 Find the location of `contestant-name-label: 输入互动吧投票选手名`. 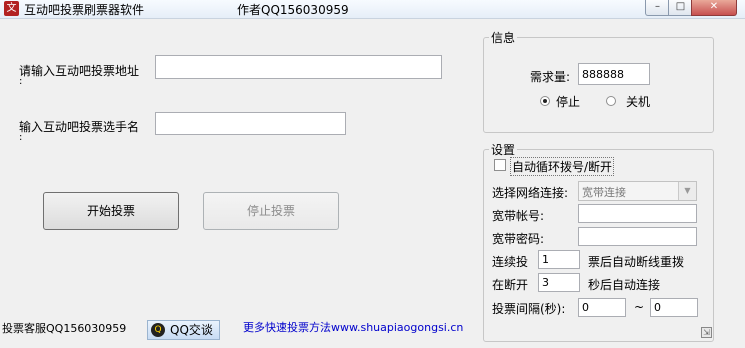

contestant-name-label: 输入互动吧投票选手名 is located at coordinates (79, 127).